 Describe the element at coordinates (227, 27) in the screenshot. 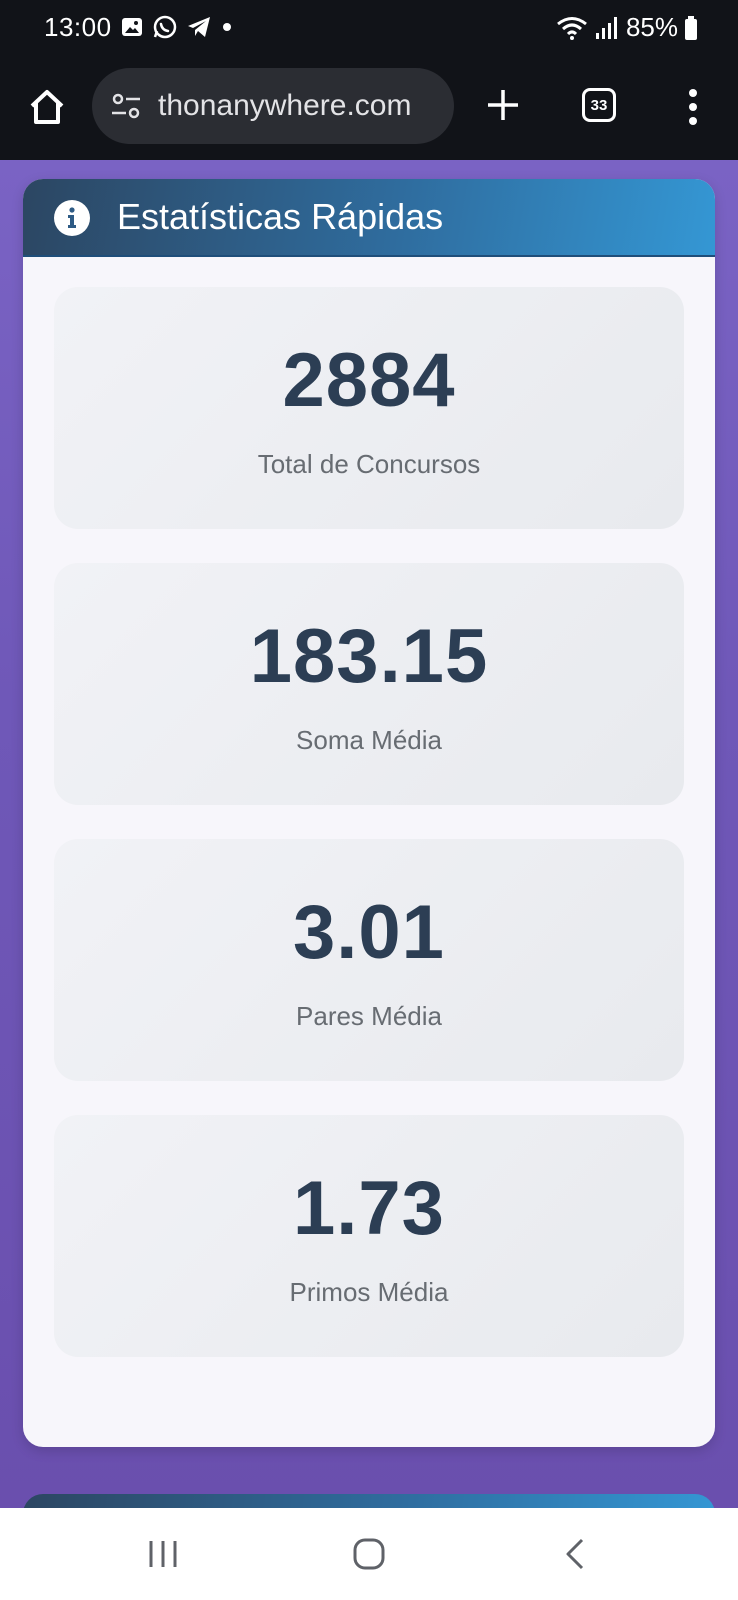

I see `dot-icon` at that location.